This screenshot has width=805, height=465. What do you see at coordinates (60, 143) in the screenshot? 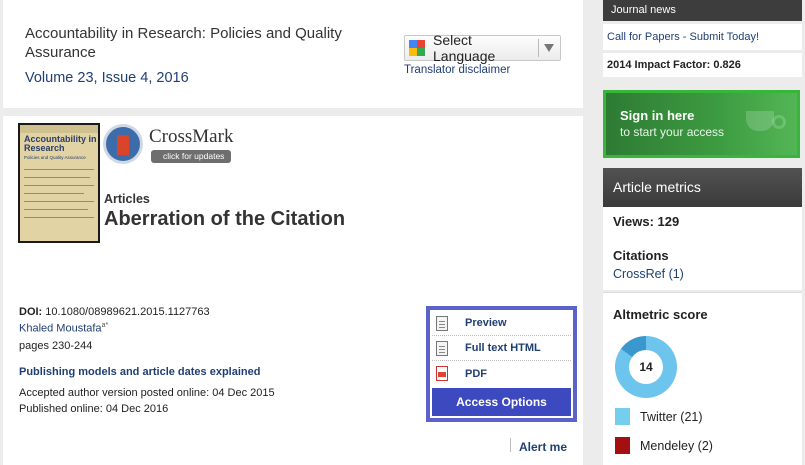
I see `cover-title: Accountability in Research` at bounding box center [60, 143].